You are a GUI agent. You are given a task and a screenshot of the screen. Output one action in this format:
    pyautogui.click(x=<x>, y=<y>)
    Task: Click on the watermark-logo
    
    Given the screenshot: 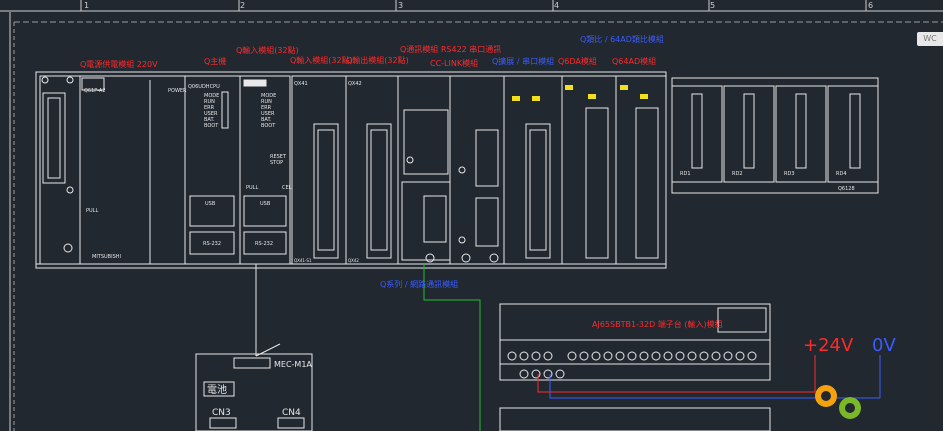 What is the action you would take?
    pyautogui.click(x=838, y=402)
    